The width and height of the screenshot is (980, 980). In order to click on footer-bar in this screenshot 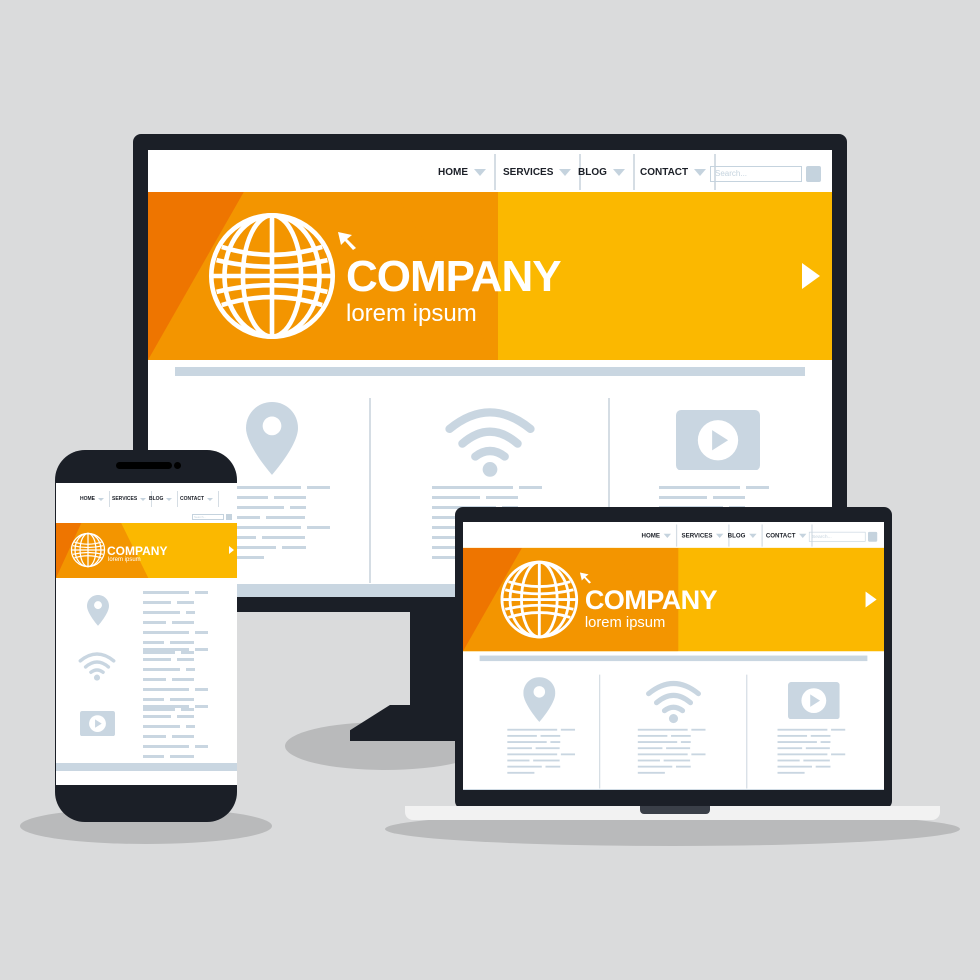, I will do `click(673, 789)`.